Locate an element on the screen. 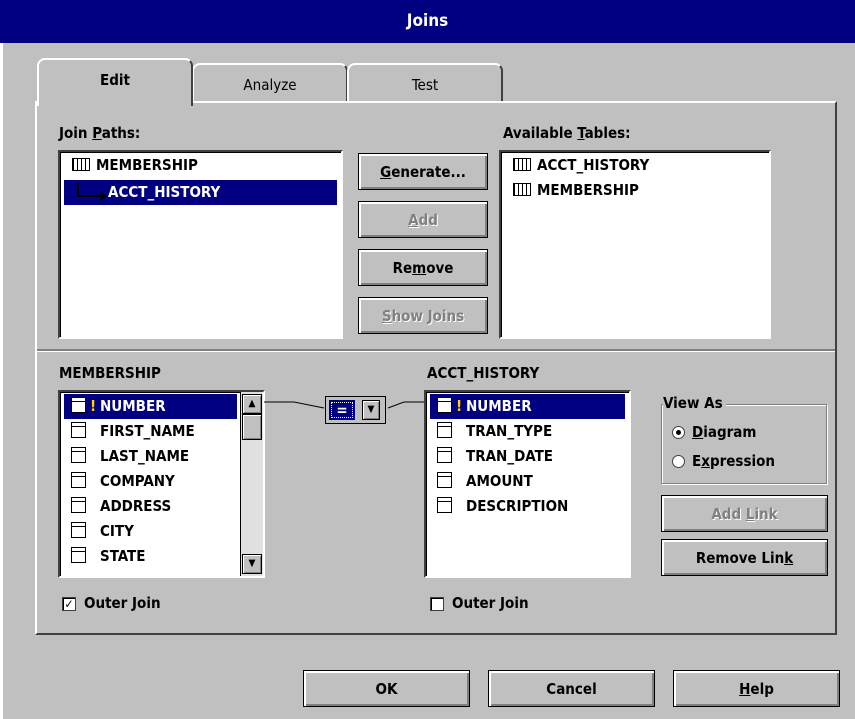  left-column-item: COMPANY is located at coordinates (150, 481).